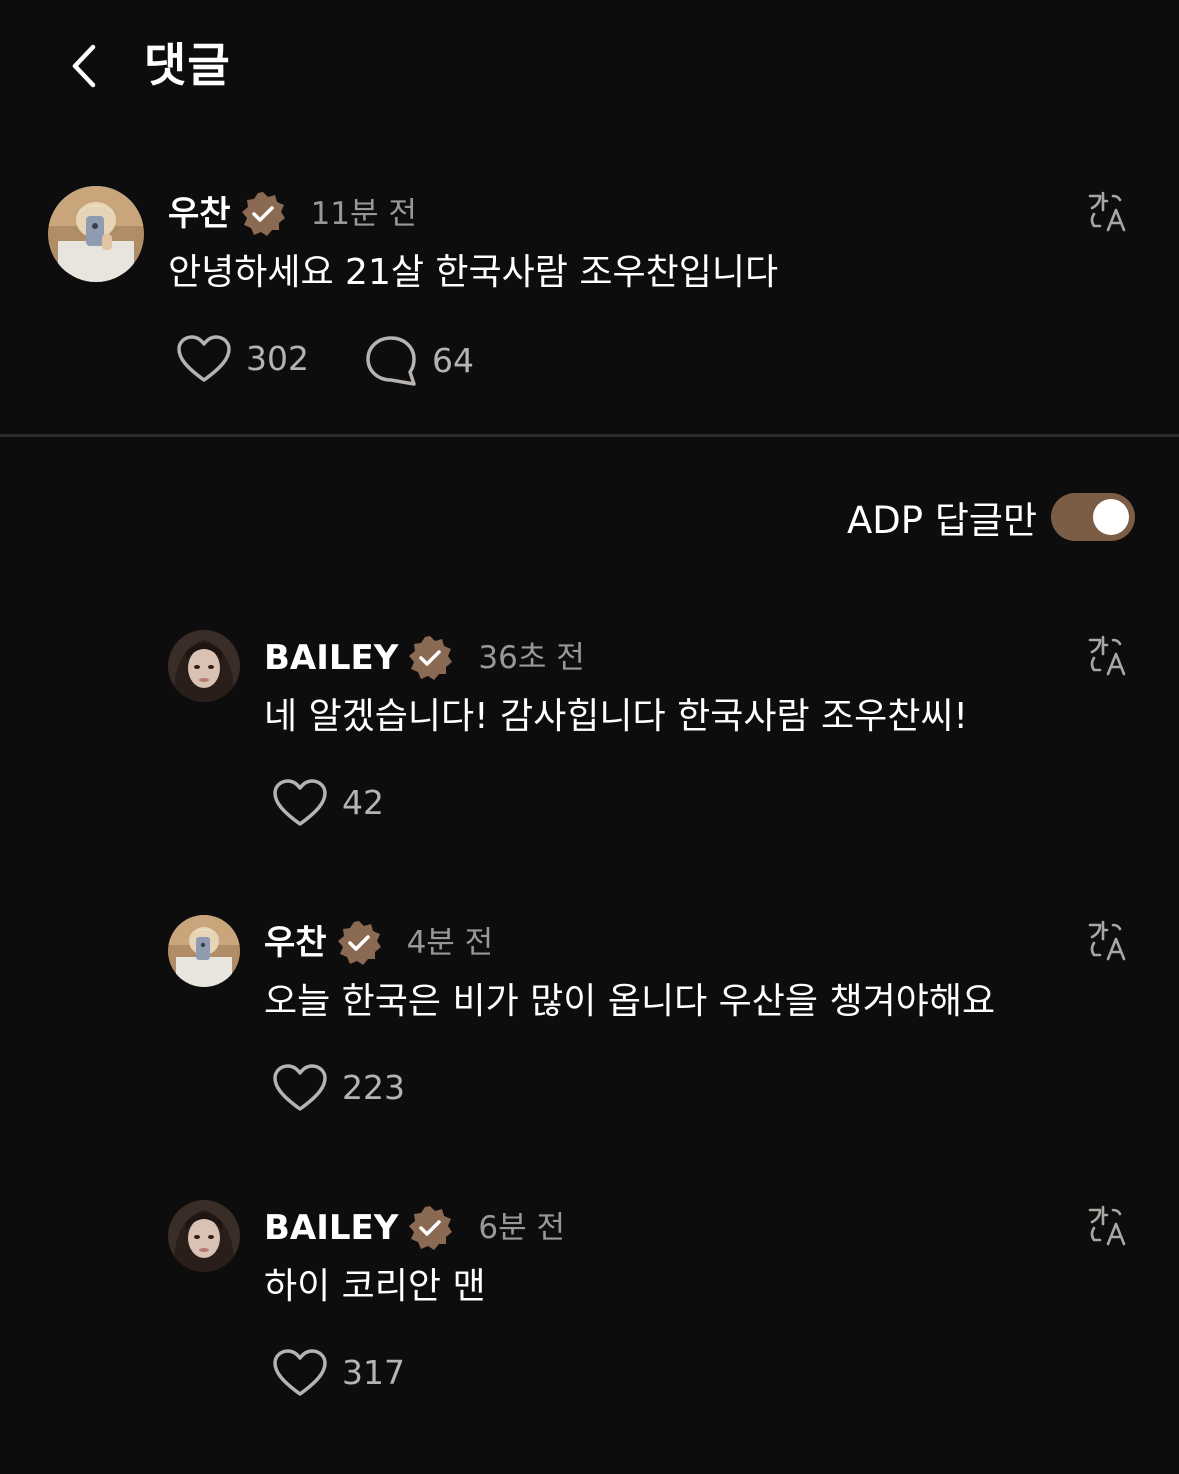 This screenshot has width=1179, height=1474. Describe the element at coordinates (338, 1373) in the screenshot. I see `like-button: 317` at that location.